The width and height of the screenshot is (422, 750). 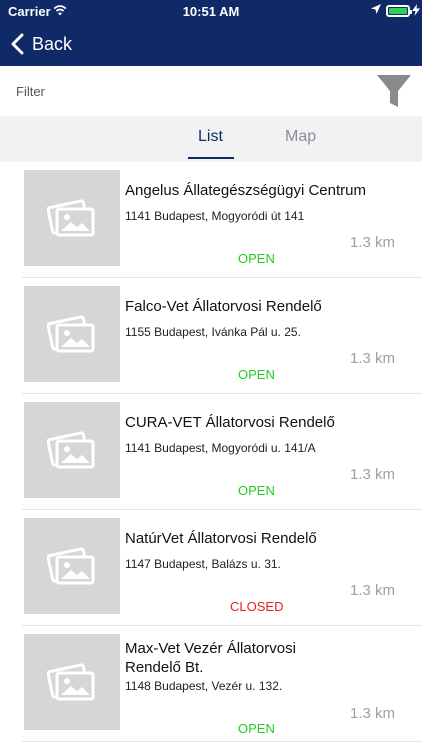 I want to click on back-button: Back, so click(x=41, y=44).